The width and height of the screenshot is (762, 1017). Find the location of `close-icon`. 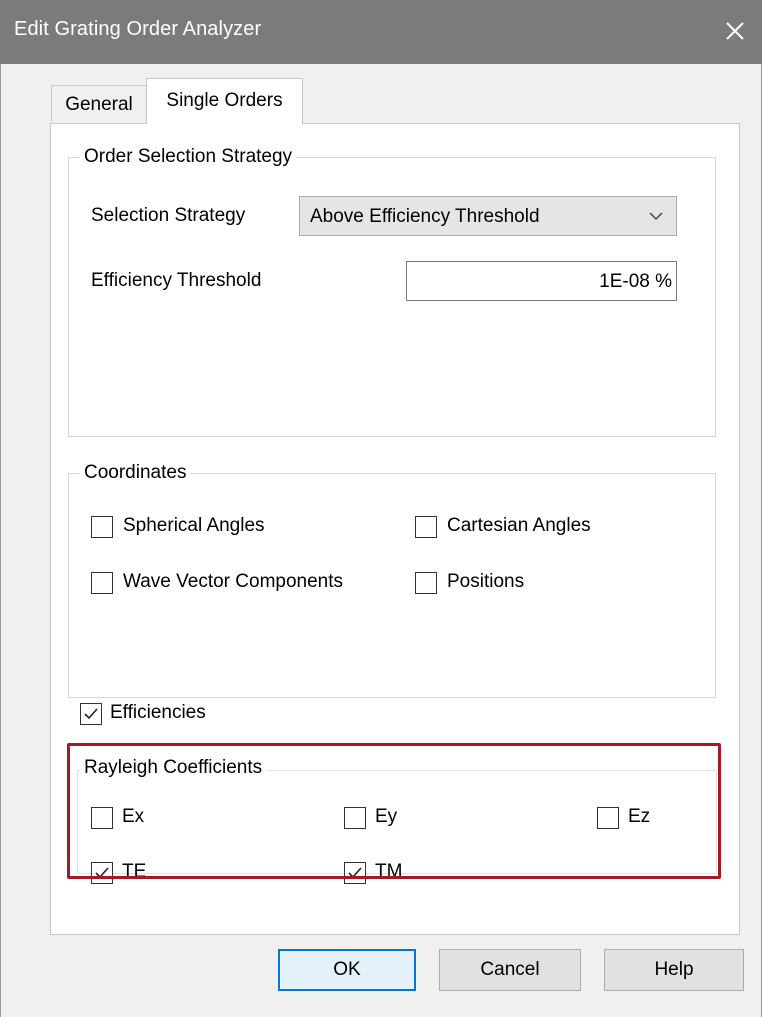

close-icon is located at coordinates (735, 31).